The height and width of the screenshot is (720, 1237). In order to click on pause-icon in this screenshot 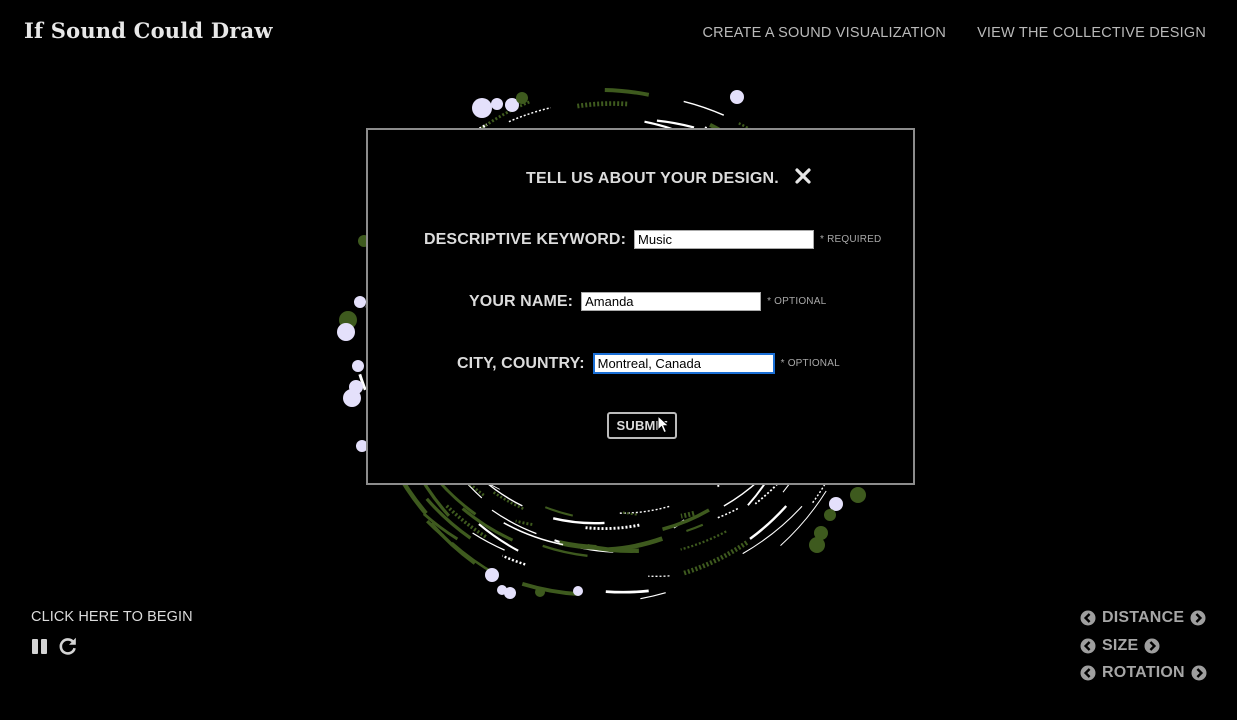, I will do `click(39, 646)`.